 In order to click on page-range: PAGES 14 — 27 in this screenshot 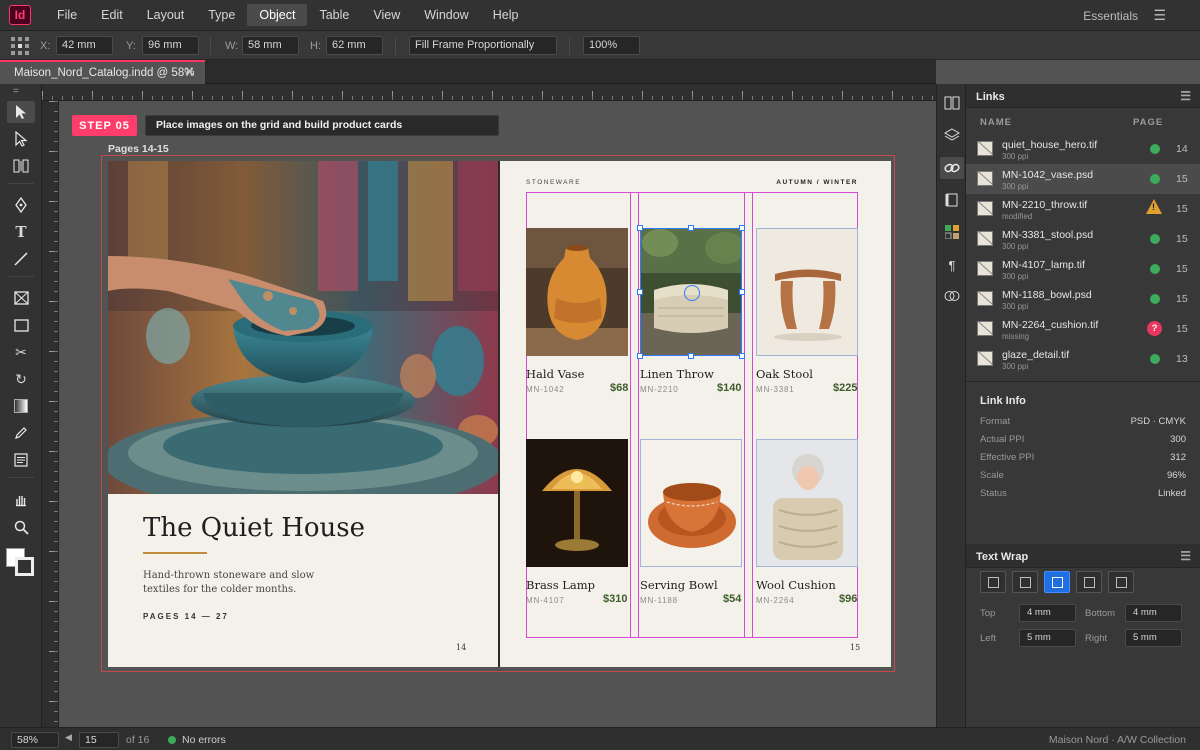, I will do `click(186, 616)`.